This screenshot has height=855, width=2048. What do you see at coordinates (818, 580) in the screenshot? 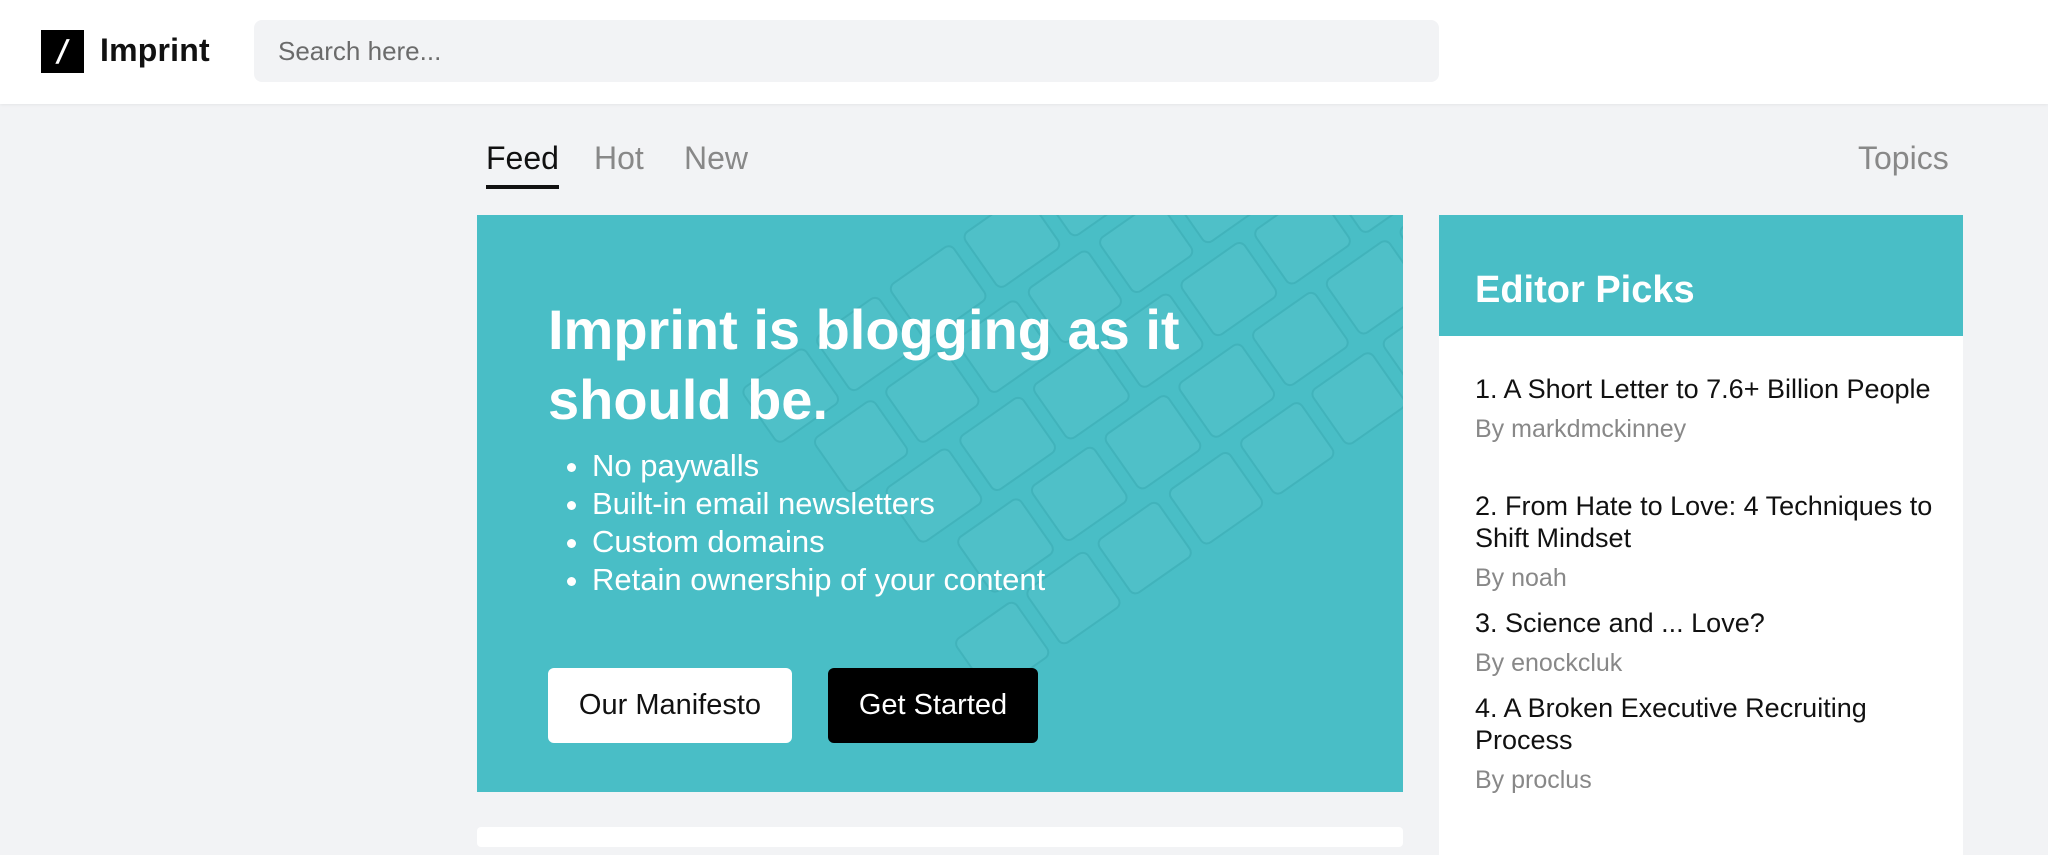
I see `feature-item: Retain ownership of your content` at bounding box center [818, 580].